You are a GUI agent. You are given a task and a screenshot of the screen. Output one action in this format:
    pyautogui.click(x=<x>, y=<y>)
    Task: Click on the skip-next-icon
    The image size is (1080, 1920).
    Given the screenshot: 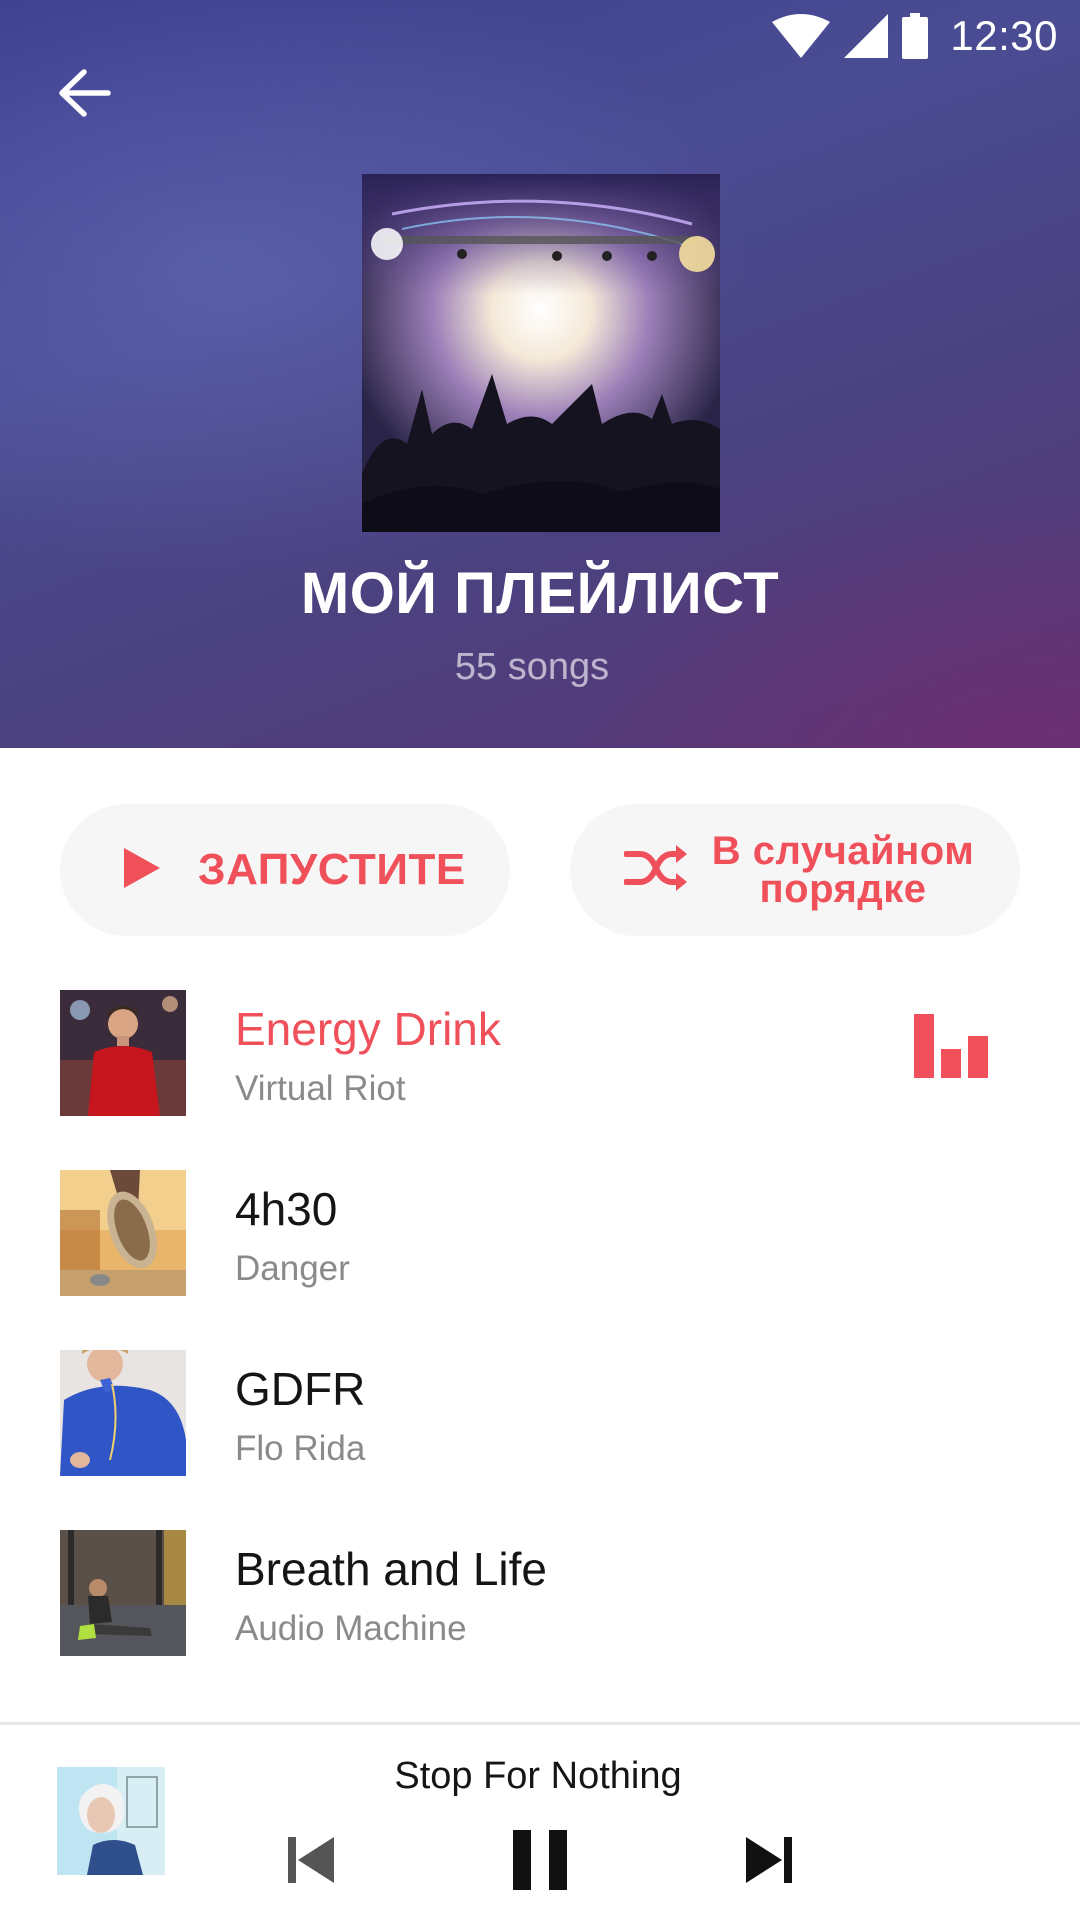 What is the action you would take?
    pyautogui.click(x=768, y=1862)
    